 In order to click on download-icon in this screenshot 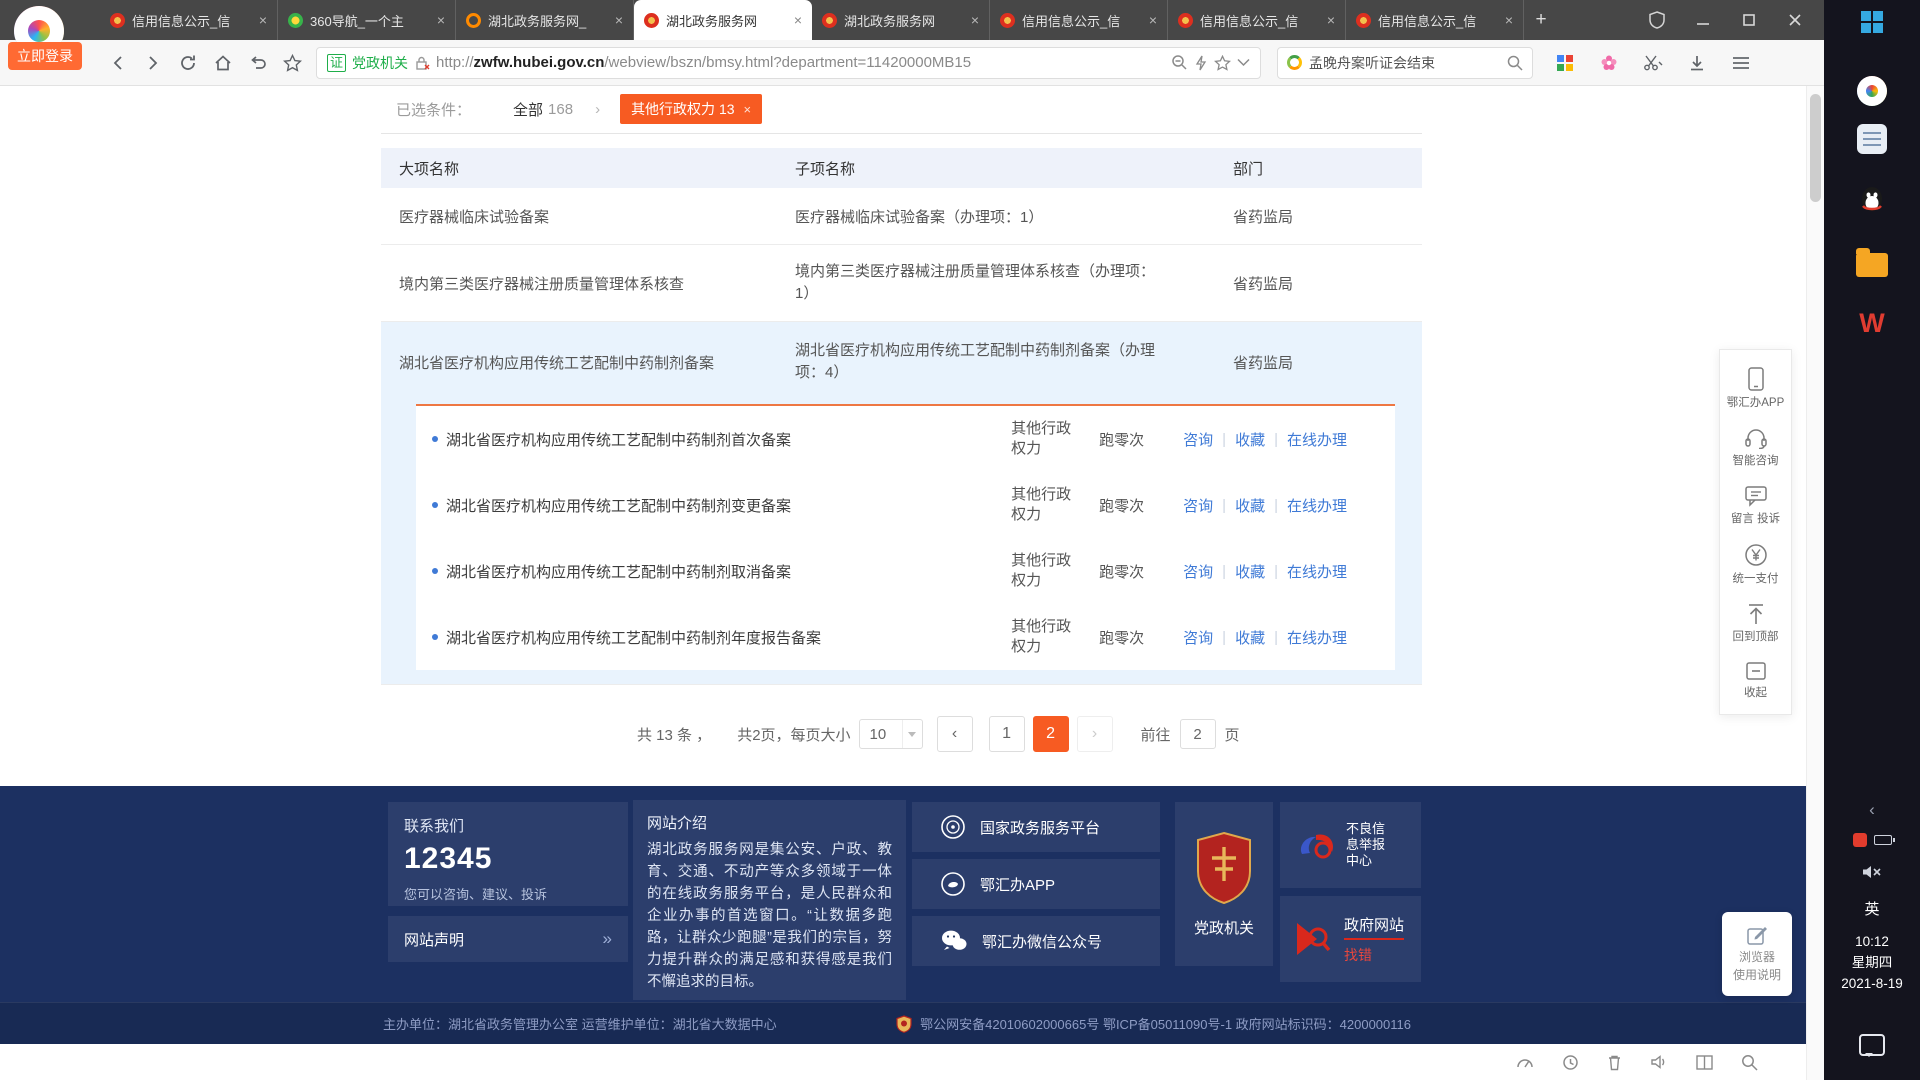, I will do `click(1696, 63)`.